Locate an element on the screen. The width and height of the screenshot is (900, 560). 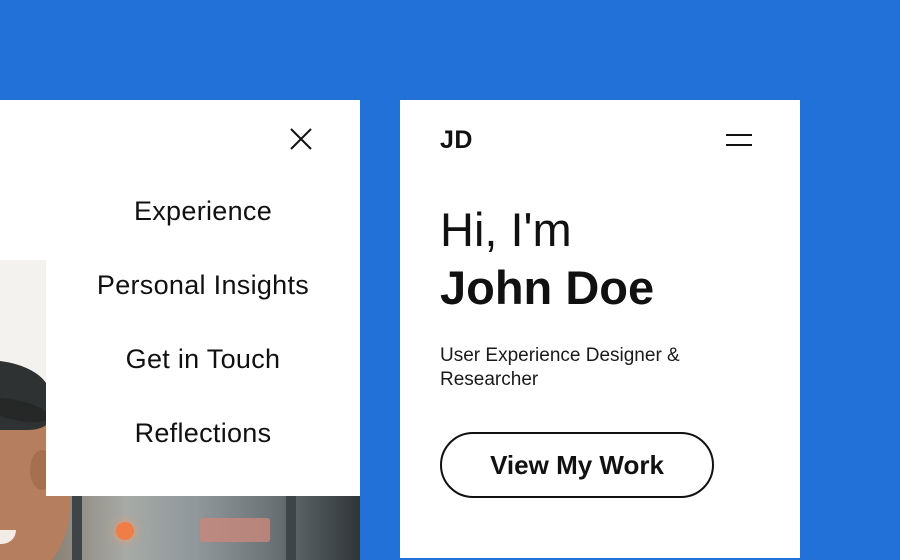
hero-greeting: Hi, I'm is located at coordinates (506, 229).